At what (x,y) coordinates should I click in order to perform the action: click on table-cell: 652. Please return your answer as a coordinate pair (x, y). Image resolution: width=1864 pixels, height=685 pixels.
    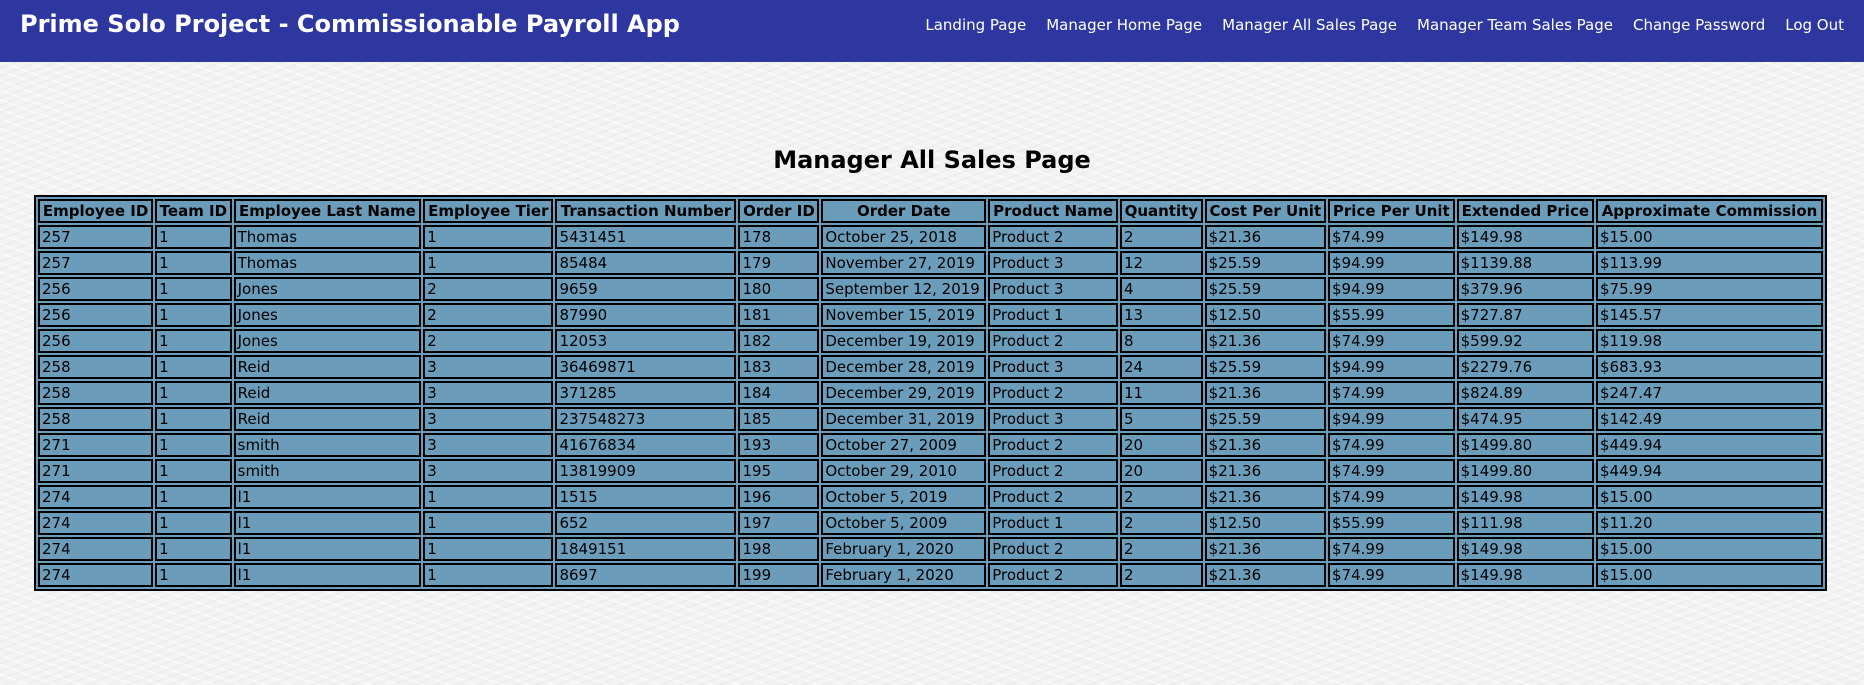
    Looking at the image, I should click on (646, 523).